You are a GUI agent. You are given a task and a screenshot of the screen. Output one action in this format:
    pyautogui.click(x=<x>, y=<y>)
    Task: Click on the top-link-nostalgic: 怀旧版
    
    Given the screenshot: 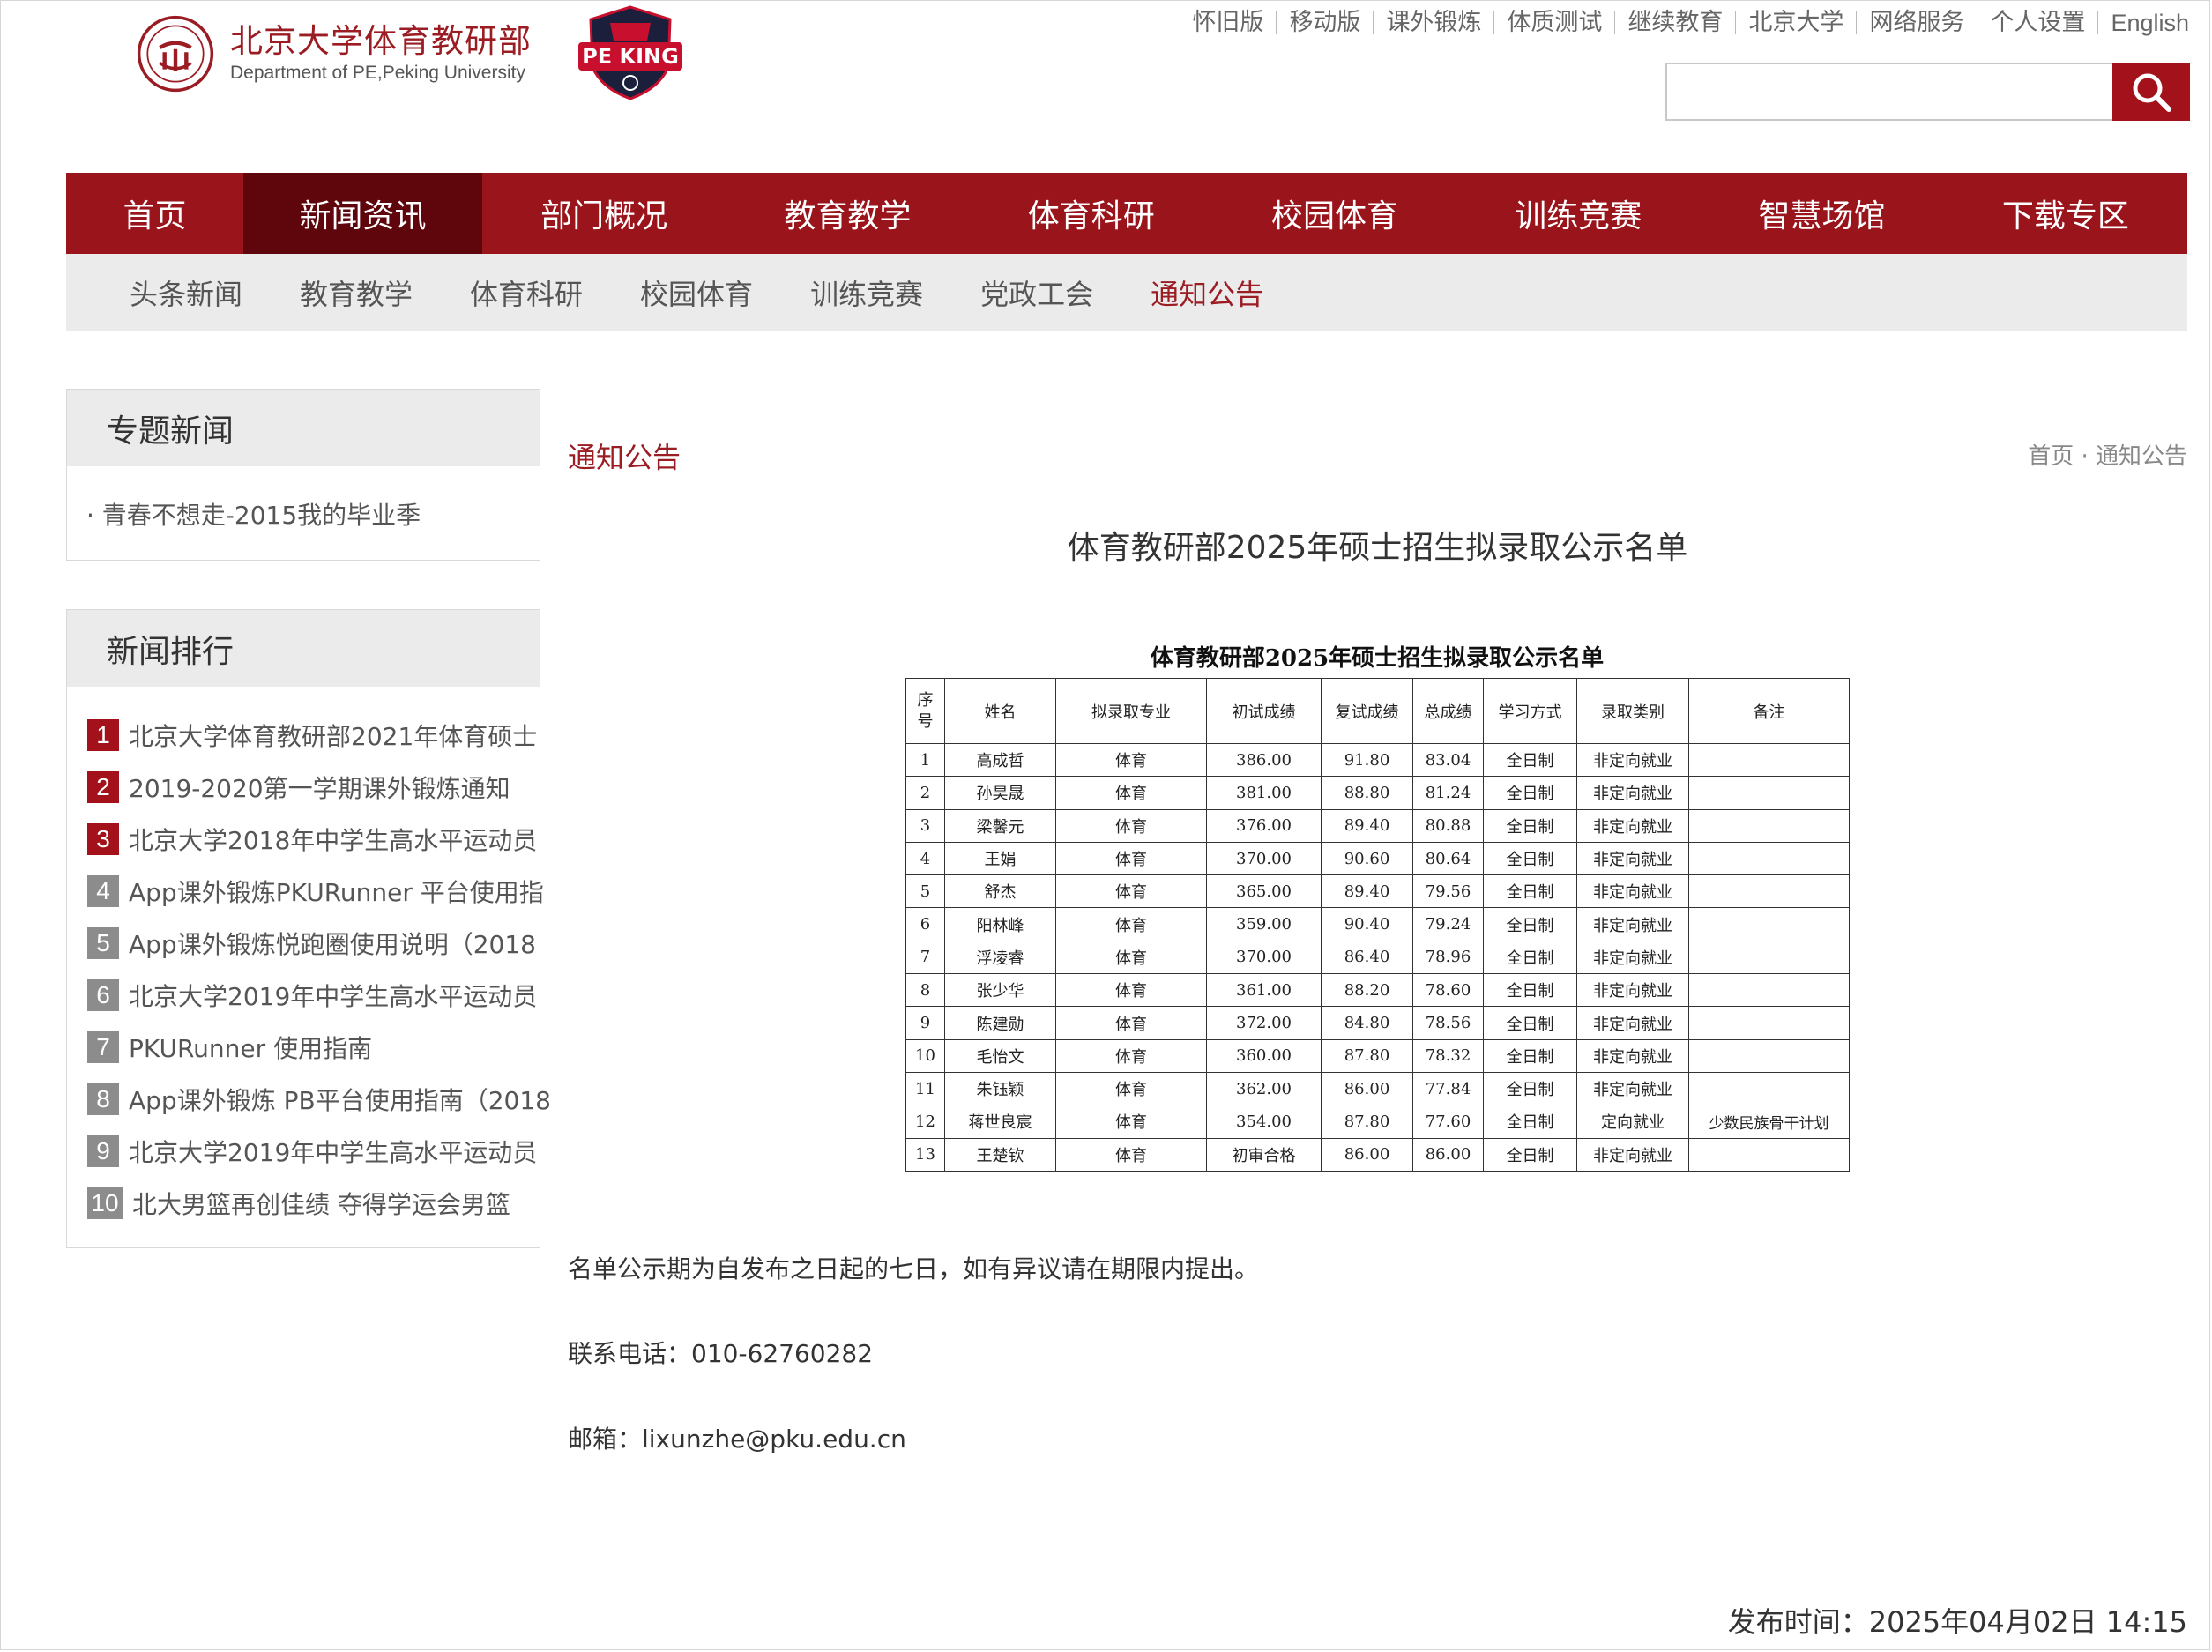 What is the action you would take?
    pyautogui.click(x=1228, y=23)
    